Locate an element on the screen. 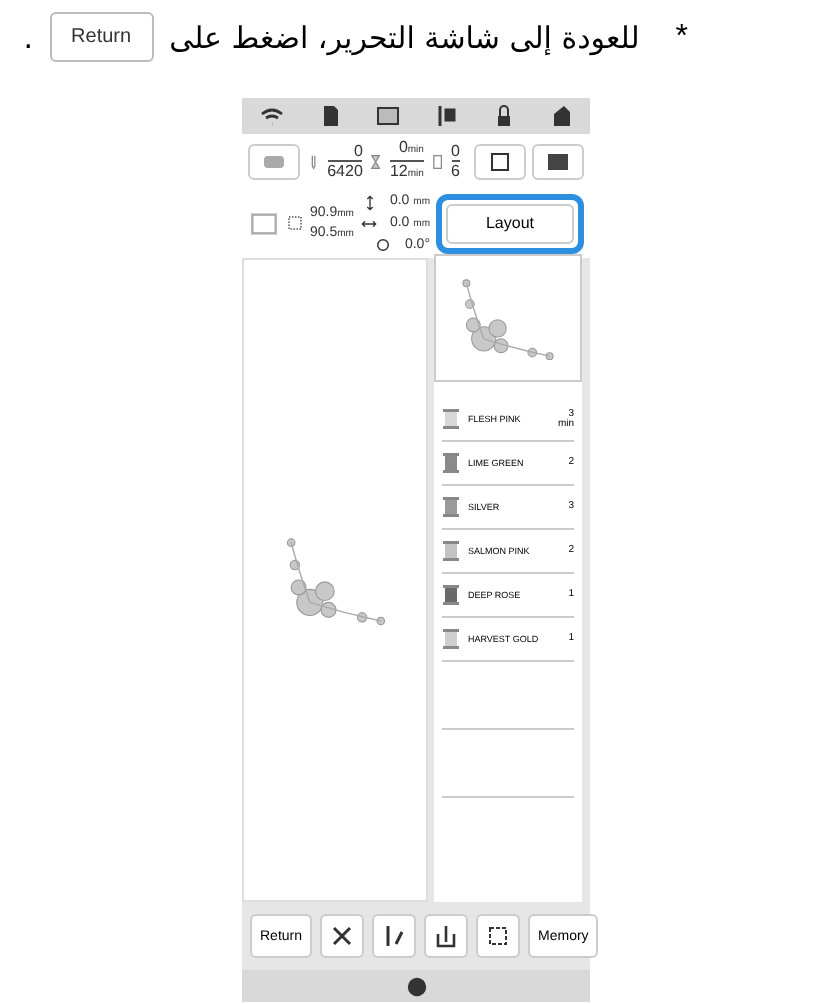 Image resolution: width=832 pixels, height=1004 pixels. counter-total: 6 is located at coordinates (455, 170).